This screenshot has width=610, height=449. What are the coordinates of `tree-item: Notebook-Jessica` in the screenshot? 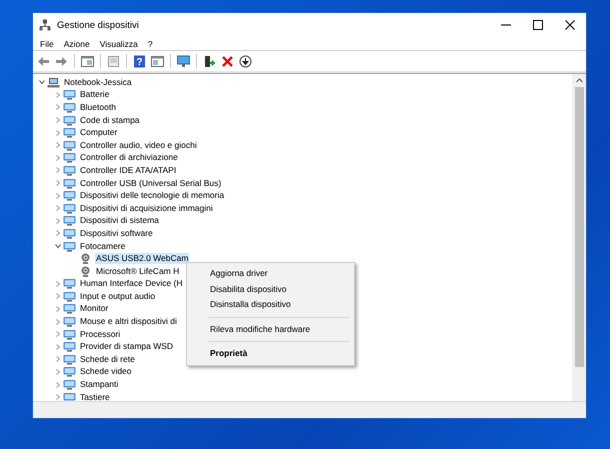 It's located at (98, 82).